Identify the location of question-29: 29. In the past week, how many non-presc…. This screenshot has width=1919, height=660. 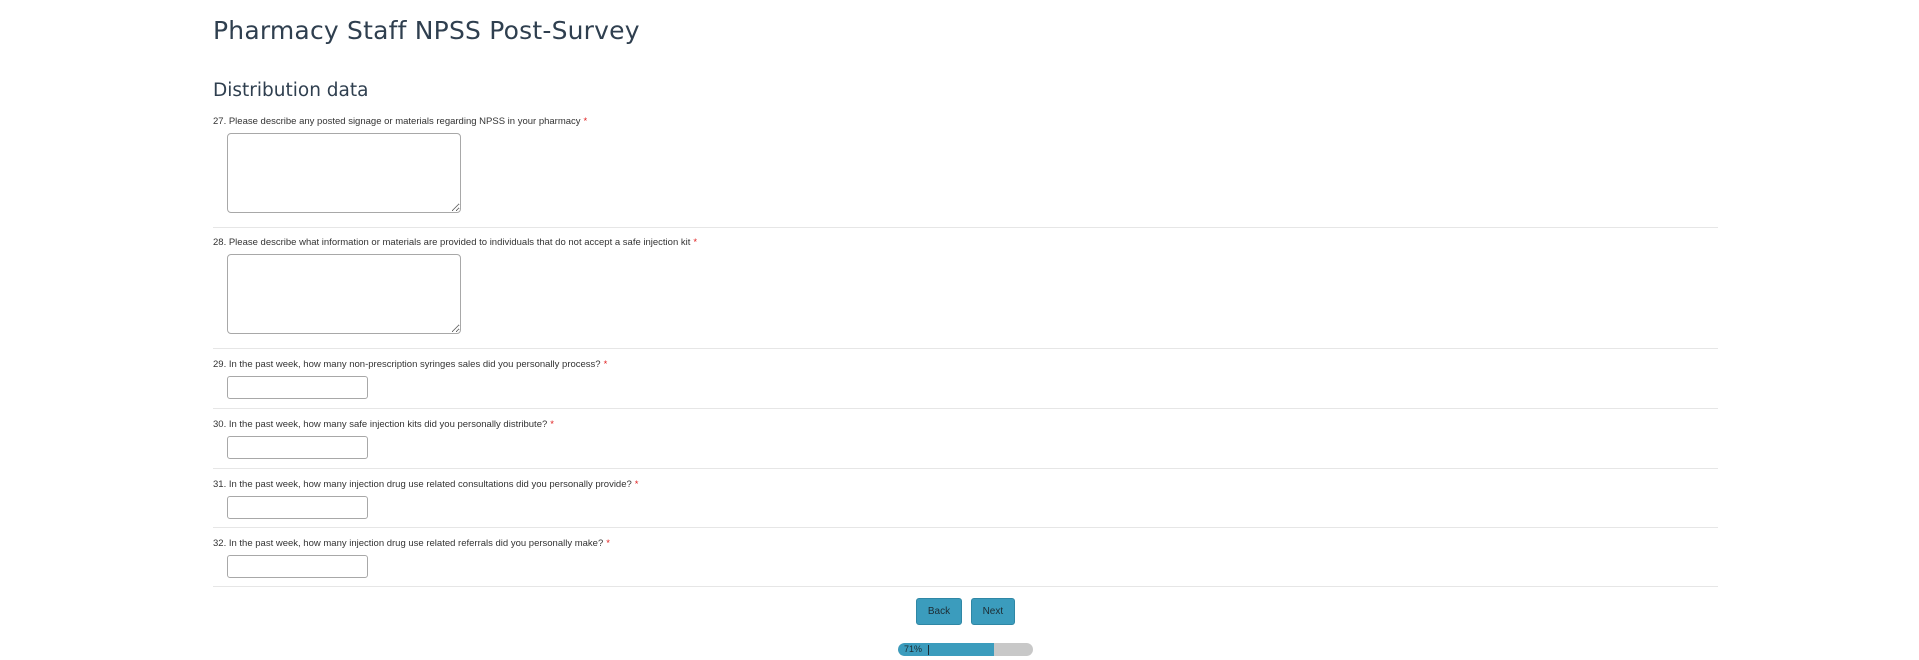
(965, 384).